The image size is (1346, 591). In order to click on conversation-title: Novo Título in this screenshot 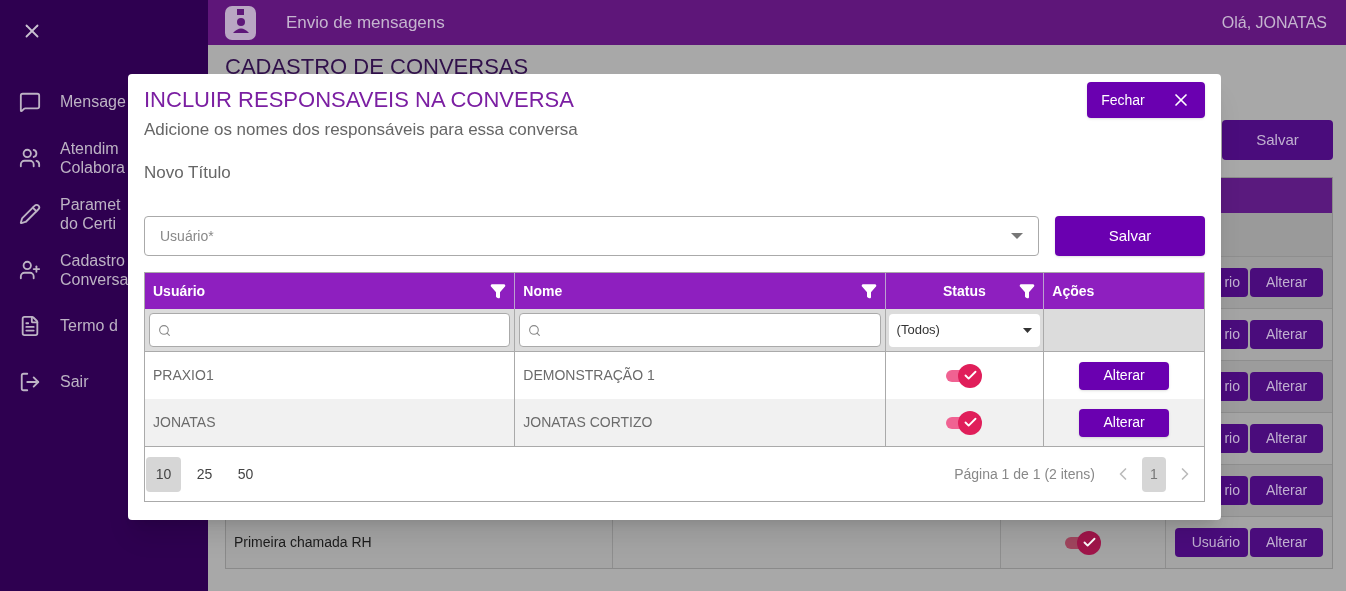, I will do `click(188, 172)`.